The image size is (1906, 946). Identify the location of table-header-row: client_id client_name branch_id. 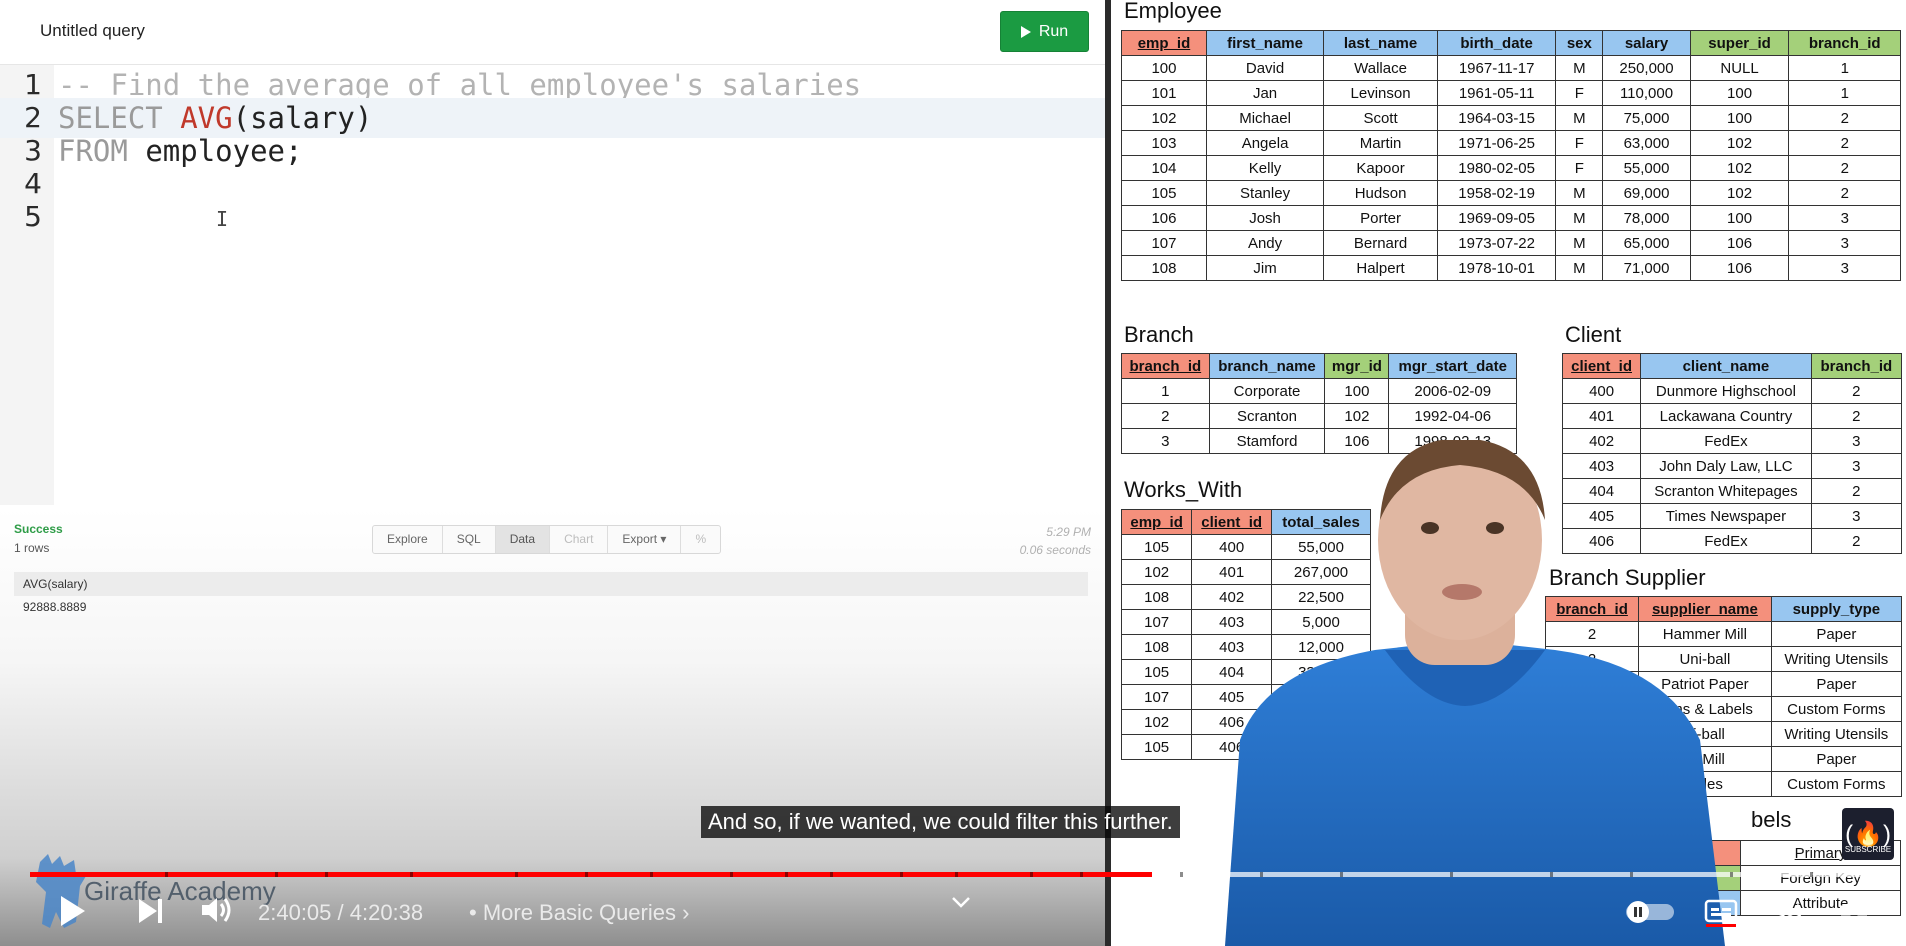
(1732, 366).